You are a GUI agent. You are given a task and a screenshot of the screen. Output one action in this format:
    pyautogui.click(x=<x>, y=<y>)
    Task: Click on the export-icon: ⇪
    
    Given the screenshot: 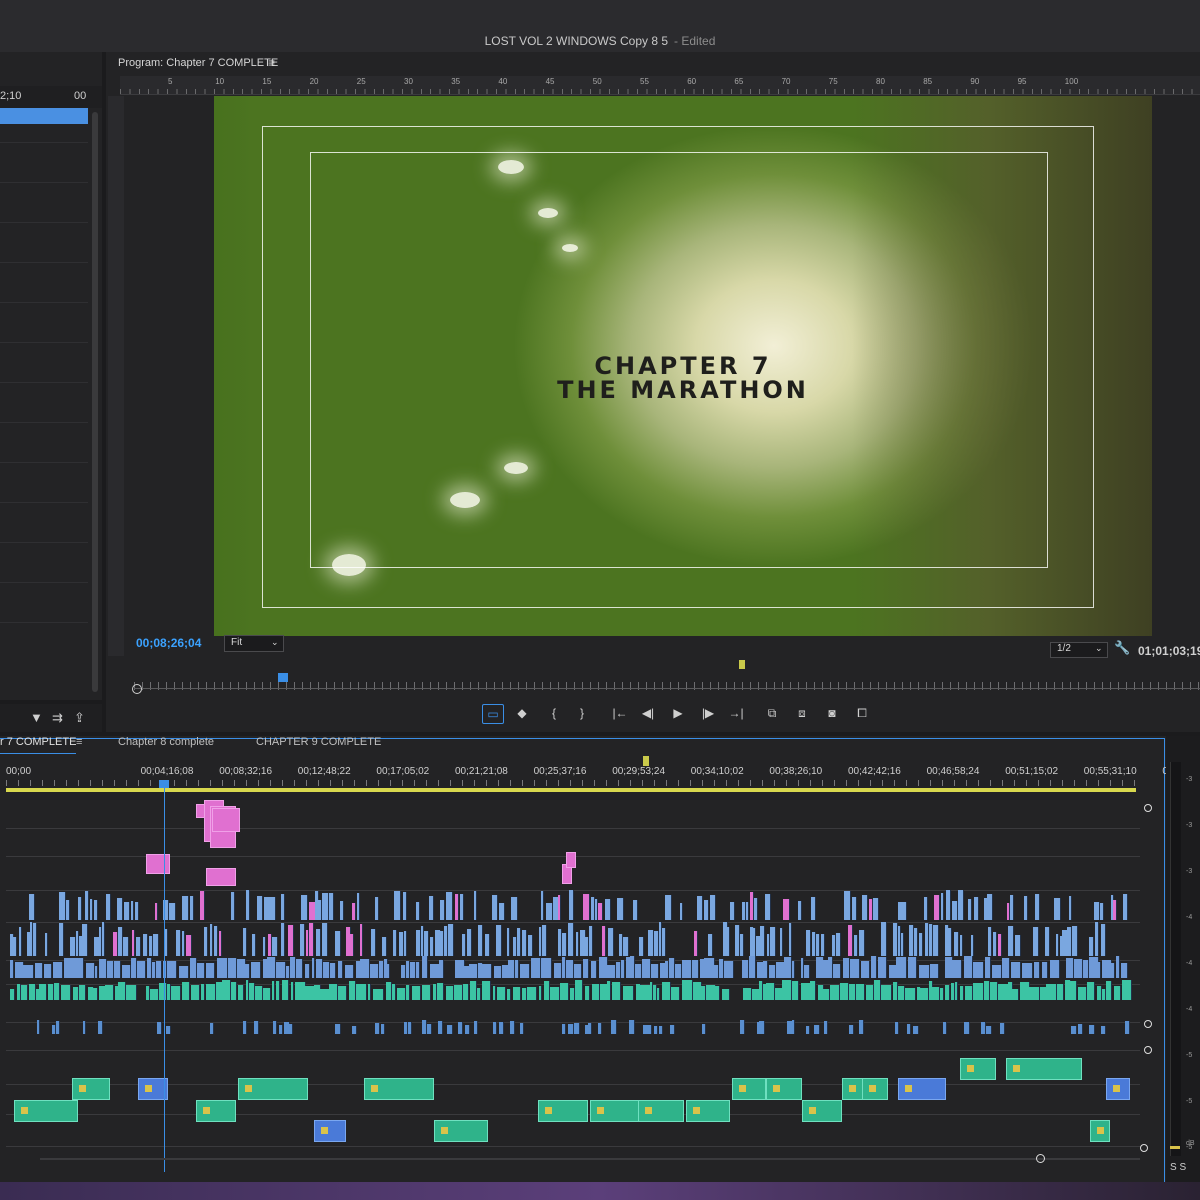 What is the action you would take?
    pyautogui.click(x=79, y=718)
    